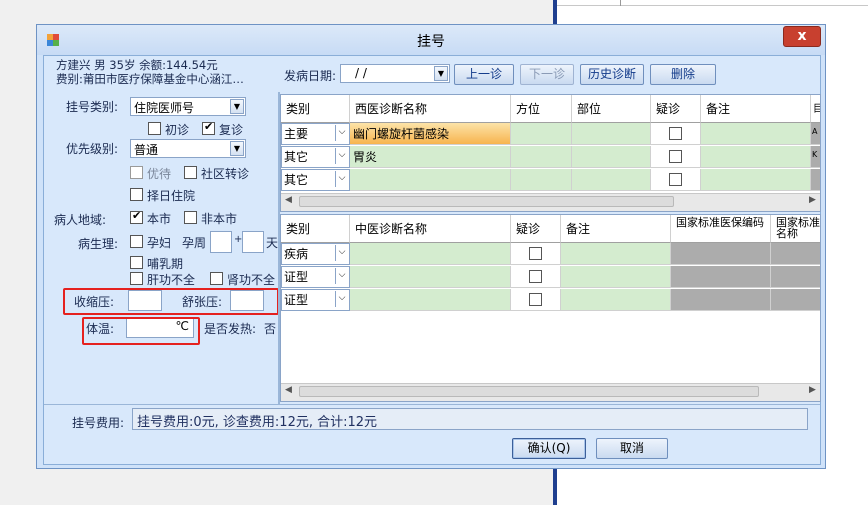 Image resolution: width=868 pixels, height=505 pixels. Describe the element at coordinates (611, 109) in the screenshot. I see `col-header: 部位` at that location.